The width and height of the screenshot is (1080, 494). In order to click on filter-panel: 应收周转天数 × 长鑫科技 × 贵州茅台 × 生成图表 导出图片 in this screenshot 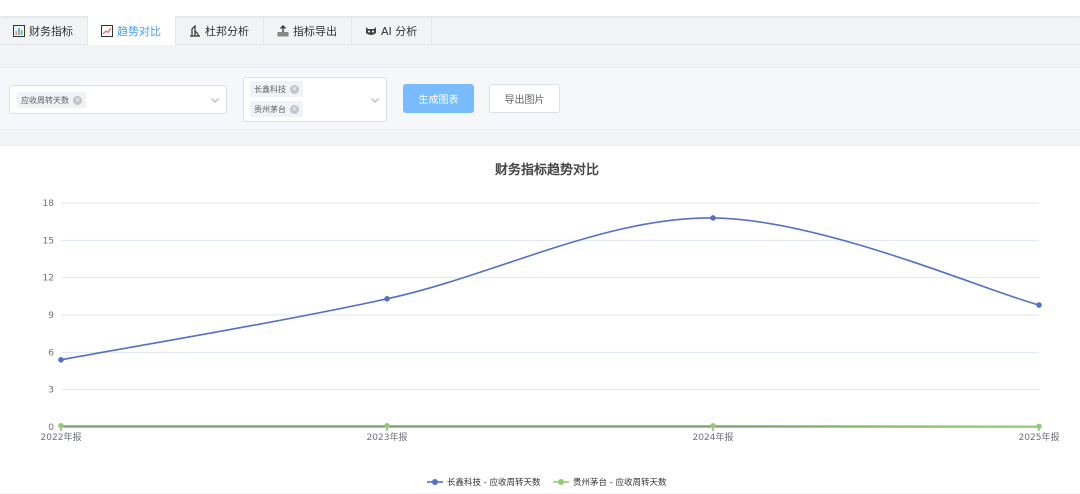, I will do `click(540, 98)`.